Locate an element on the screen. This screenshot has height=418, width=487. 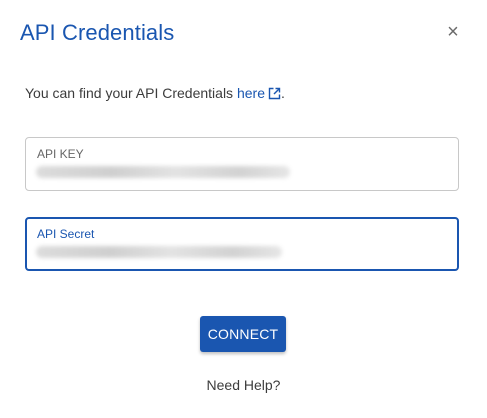
api-key-value-redacted is located at coordinates (163, 172).